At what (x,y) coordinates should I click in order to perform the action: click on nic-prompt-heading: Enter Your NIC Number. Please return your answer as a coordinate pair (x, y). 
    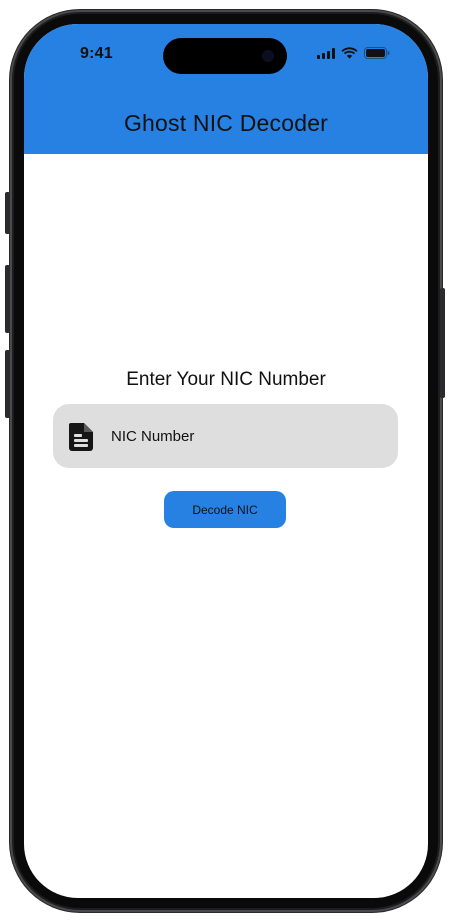
    Looking at the image, I should click on (226, 379).